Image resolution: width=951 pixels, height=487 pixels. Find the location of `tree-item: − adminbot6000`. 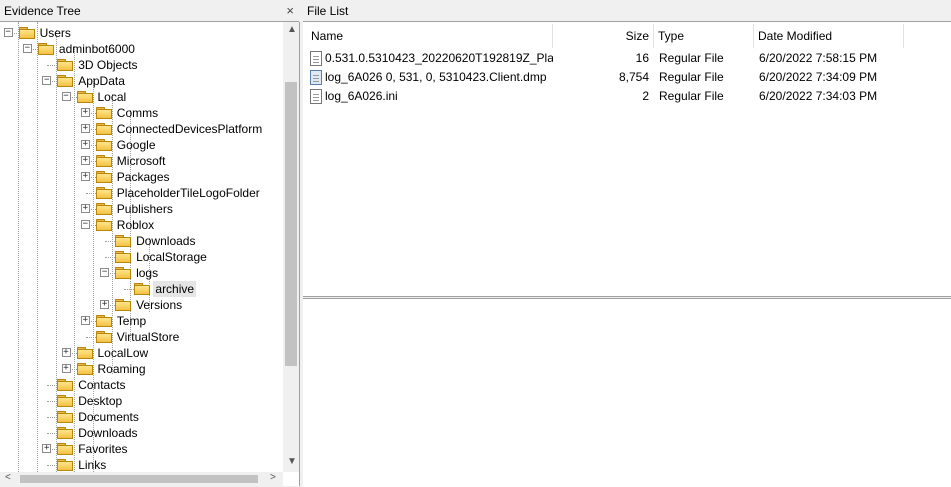

tree-item: − adminbot6000 is located at coordinates (141, 49).